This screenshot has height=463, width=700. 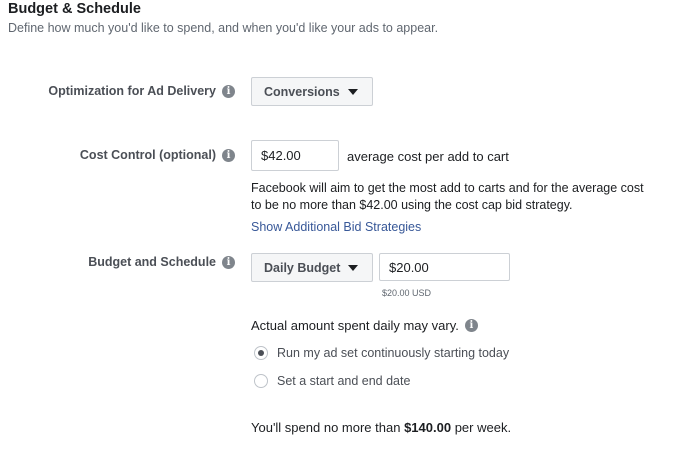 What do you see at coordinates (326, 427) in the screenshot?
I see `summary-prefix: You'll spend no more than` at bounding box center [326, 427].